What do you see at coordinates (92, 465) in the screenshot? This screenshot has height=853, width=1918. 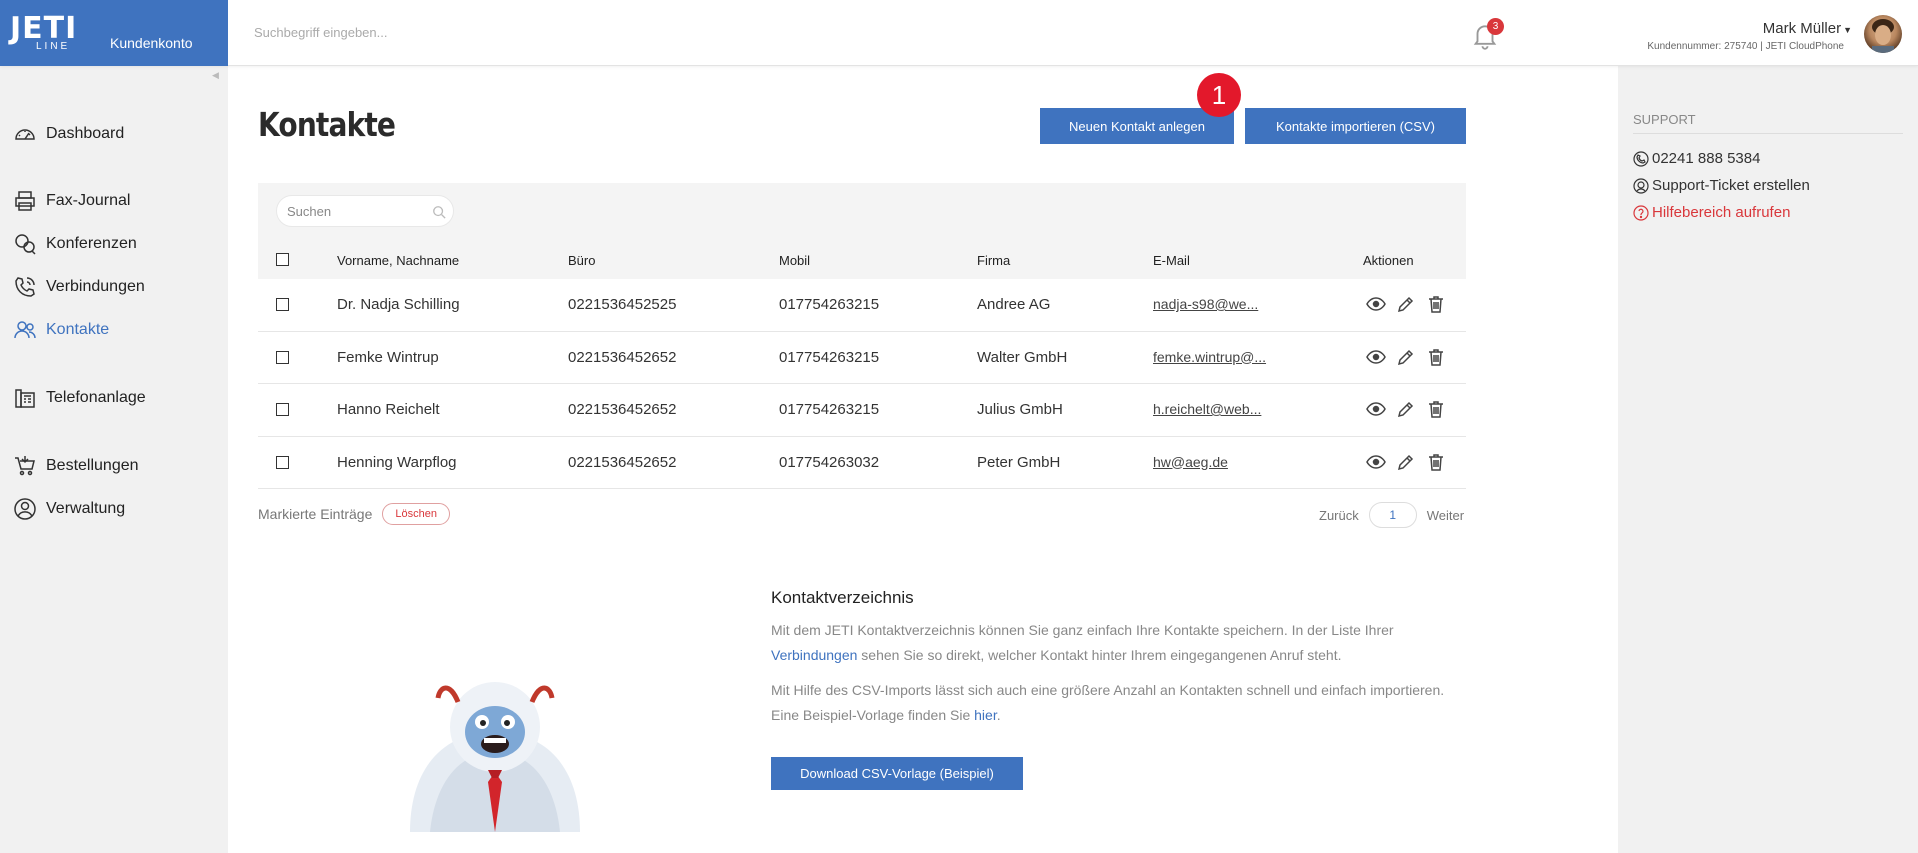 I see `sidebar-item-label: Bestellungen` at bounding box center [92, 465].